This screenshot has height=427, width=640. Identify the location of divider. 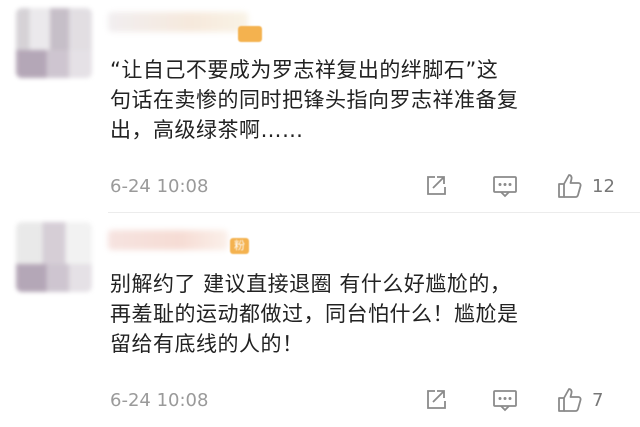
(374, 212).